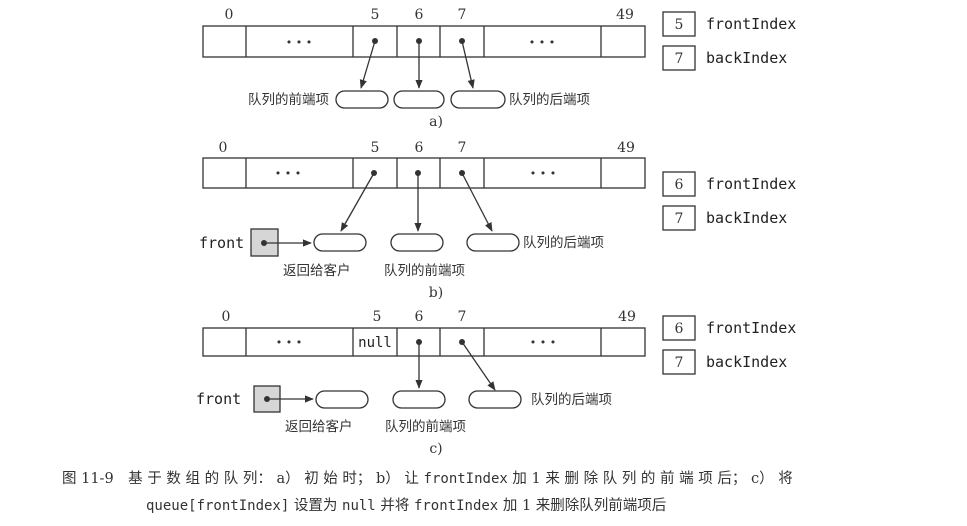 The image size is (967, 526). I want to click on svg-text: 5, so click(679, 25).